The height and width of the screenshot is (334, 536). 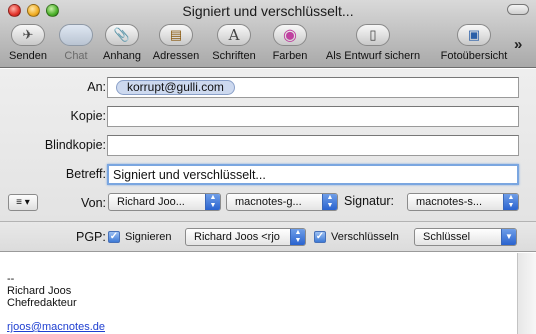 What do you see at coordinates (122, 35) in the screenshot?
I see `paperclip-icon: 📎` at bounding box center [122, 35].